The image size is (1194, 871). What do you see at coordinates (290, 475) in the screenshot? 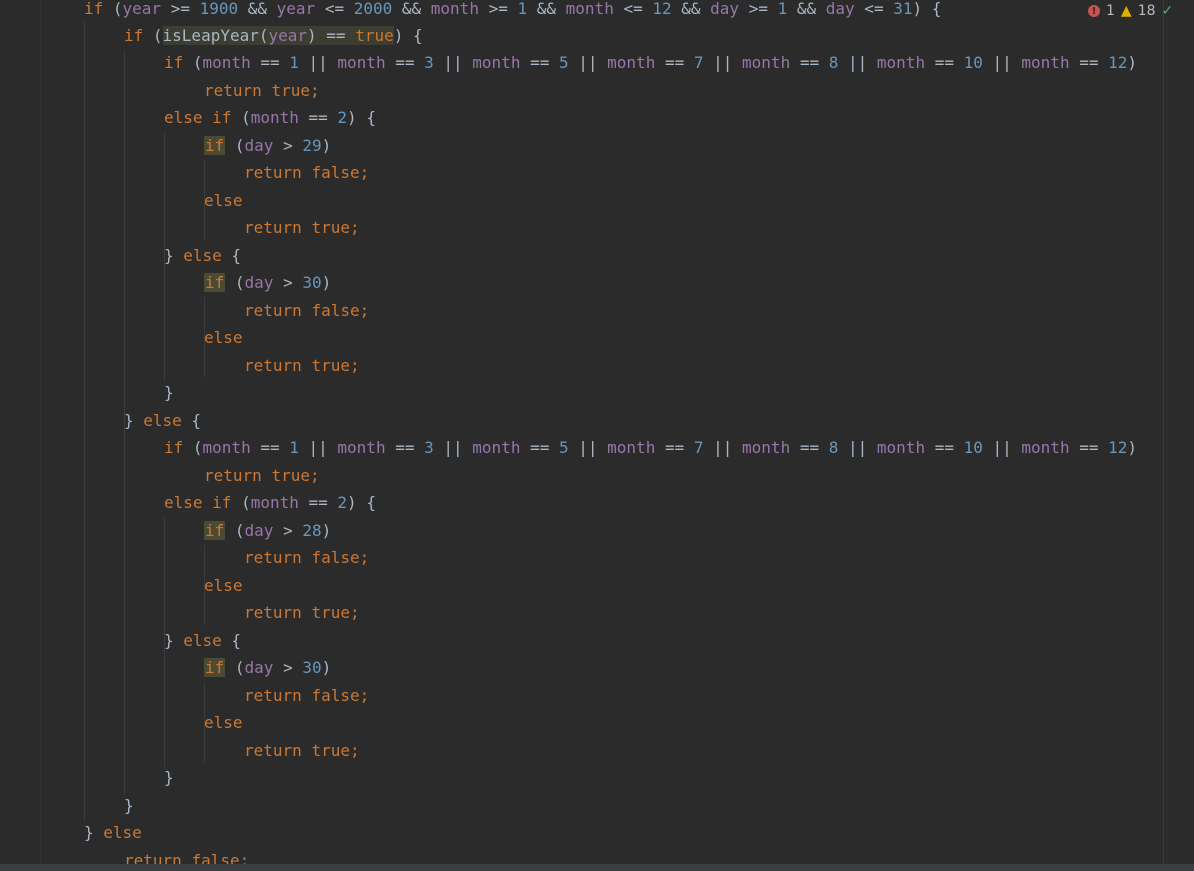
I see `code-token: true` at bounding box center [290, 475].